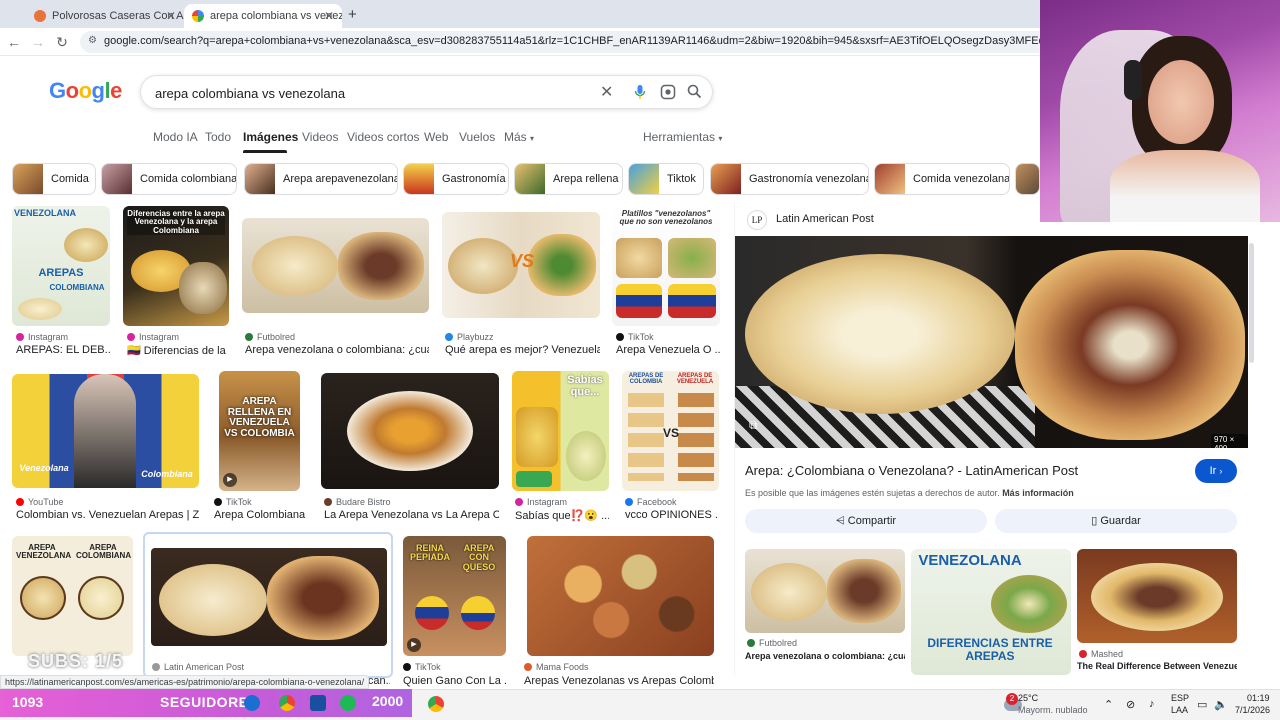 This screenshot has height=720, width=1280. Describe the element at coordinates (990, 649) in the screenshot. I see `image-overlay-text: DIFERENCIAS ENTRE AREPAS` at that location.